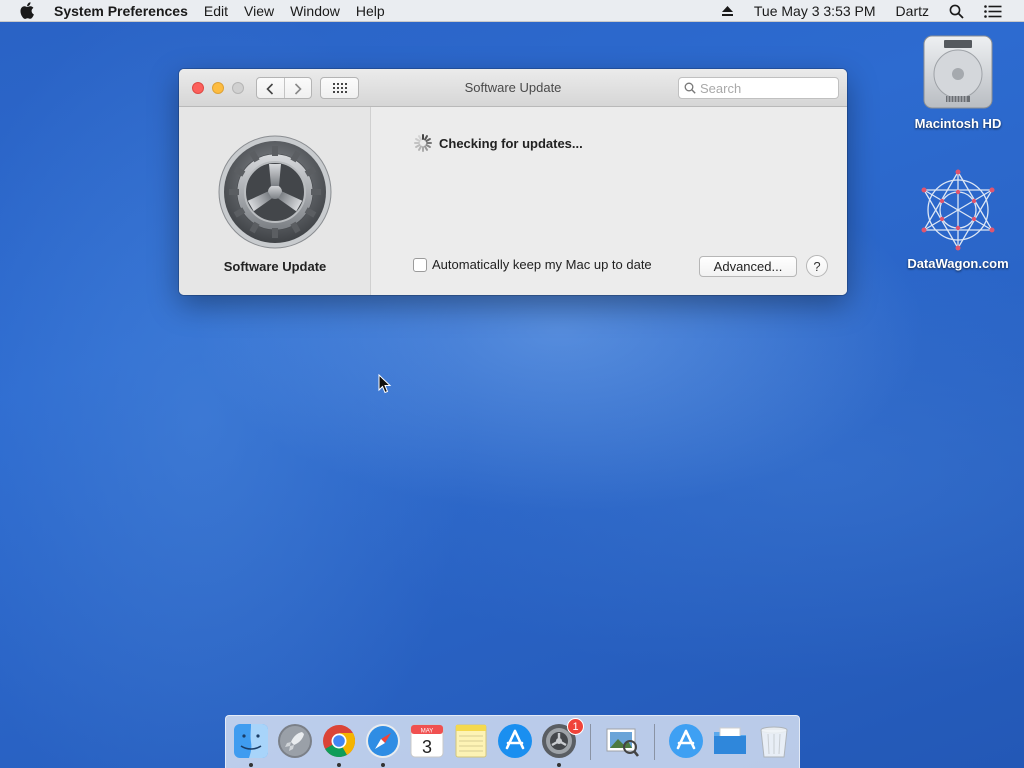 The image size is (1024, 768). I want to click on show-all-button, so click(339, 88).